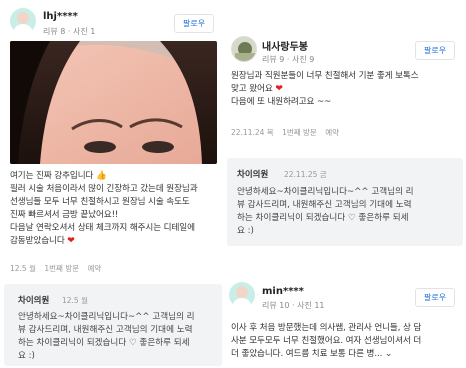 Image resolution: width=466 pixels, height=368 pixels. Describe the element at coordinates (305, 174) in the screenshot. I see `reply-date: 22.11.25 금` at that location.